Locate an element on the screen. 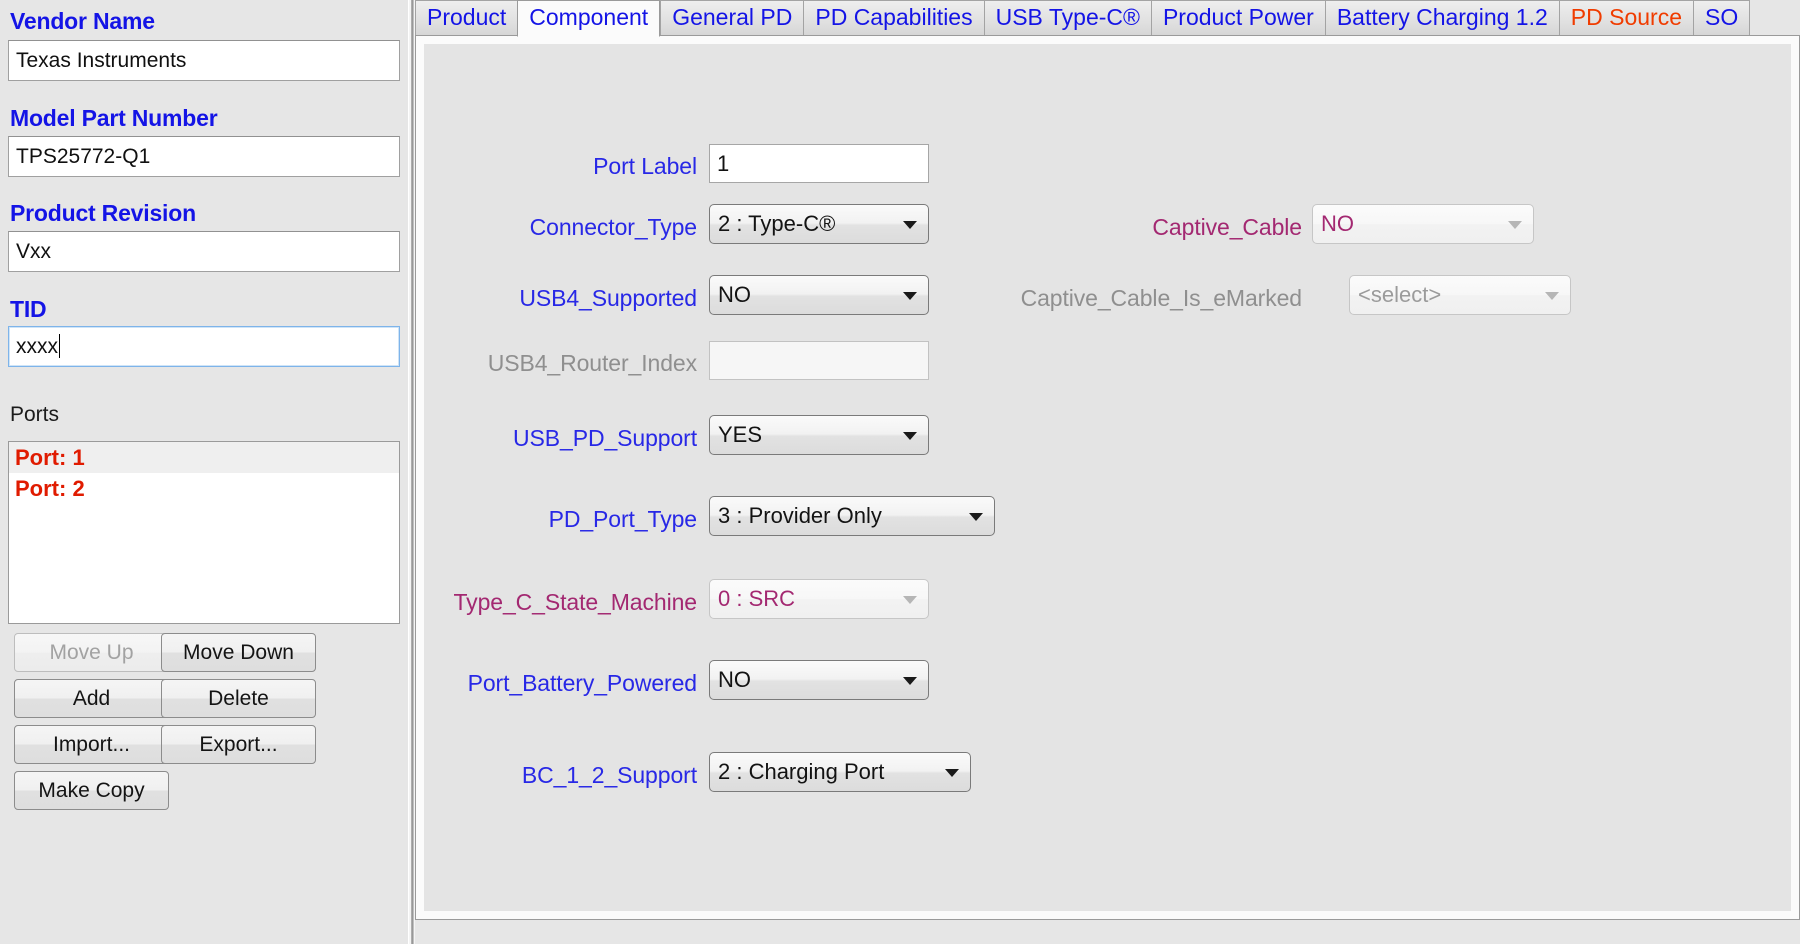 The width and height of the screenshot is (1800, 944). captive-cable-is-emarked-value: <select> is located at coordinates (1400, 294).